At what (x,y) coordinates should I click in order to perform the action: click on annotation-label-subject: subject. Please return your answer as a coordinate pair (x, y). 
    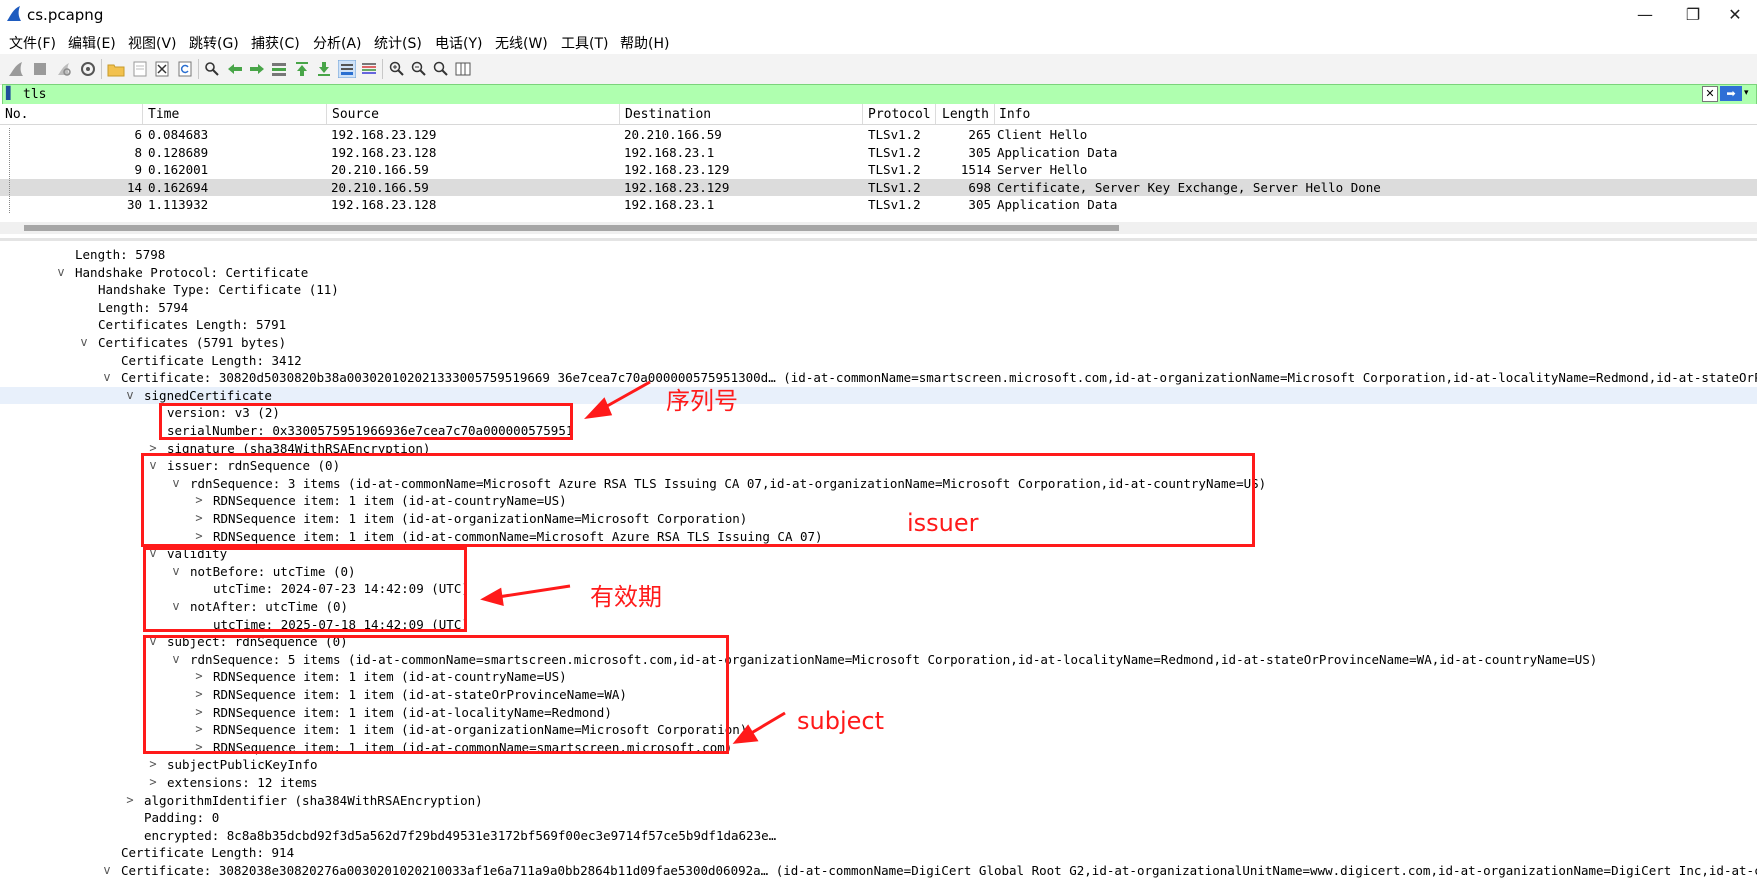
    Looking at the image, I should click on (840, 721).